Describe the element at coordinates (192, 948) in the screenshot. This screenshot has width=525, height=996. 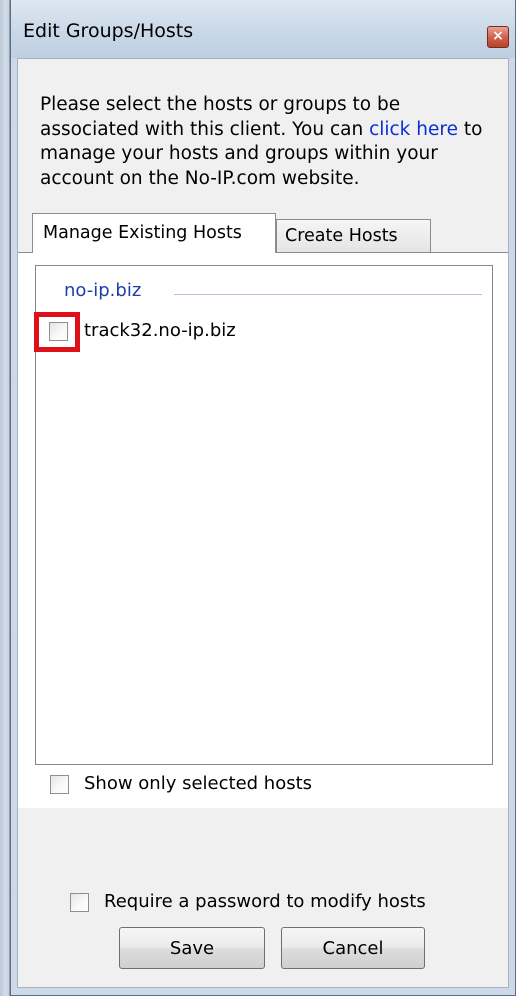
I see `save-button: Save` at that location.